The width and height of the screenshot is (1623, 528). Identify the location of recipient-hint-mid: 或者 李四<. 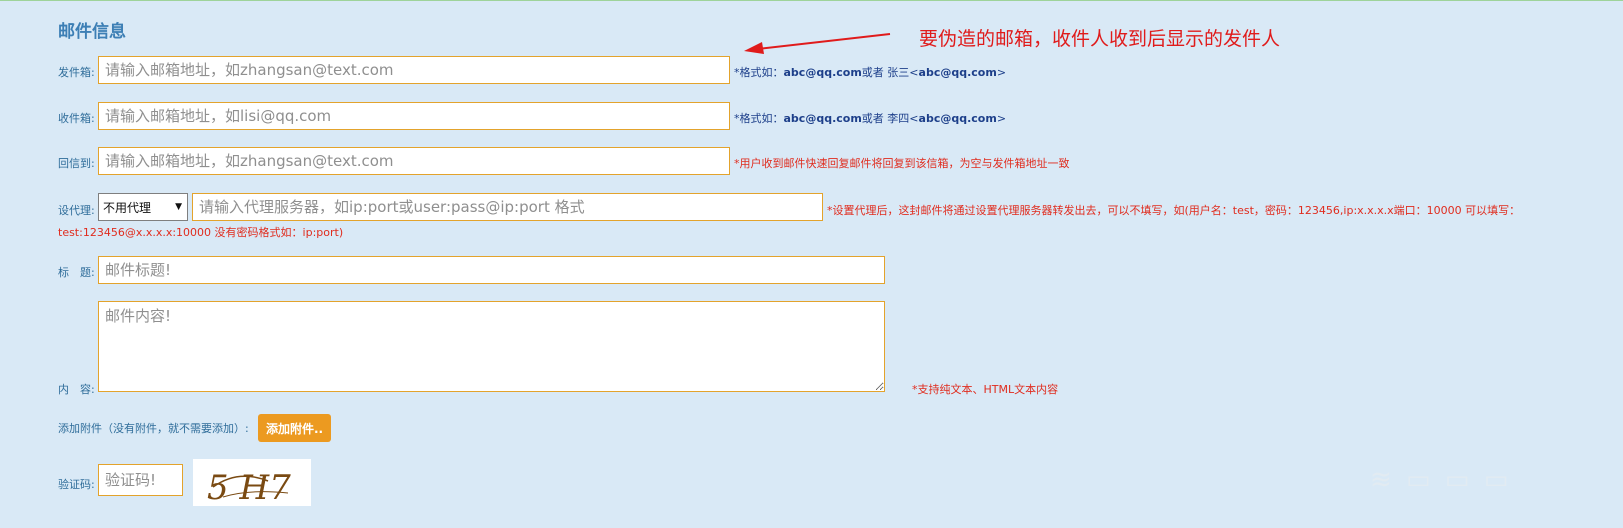
(890, 118).